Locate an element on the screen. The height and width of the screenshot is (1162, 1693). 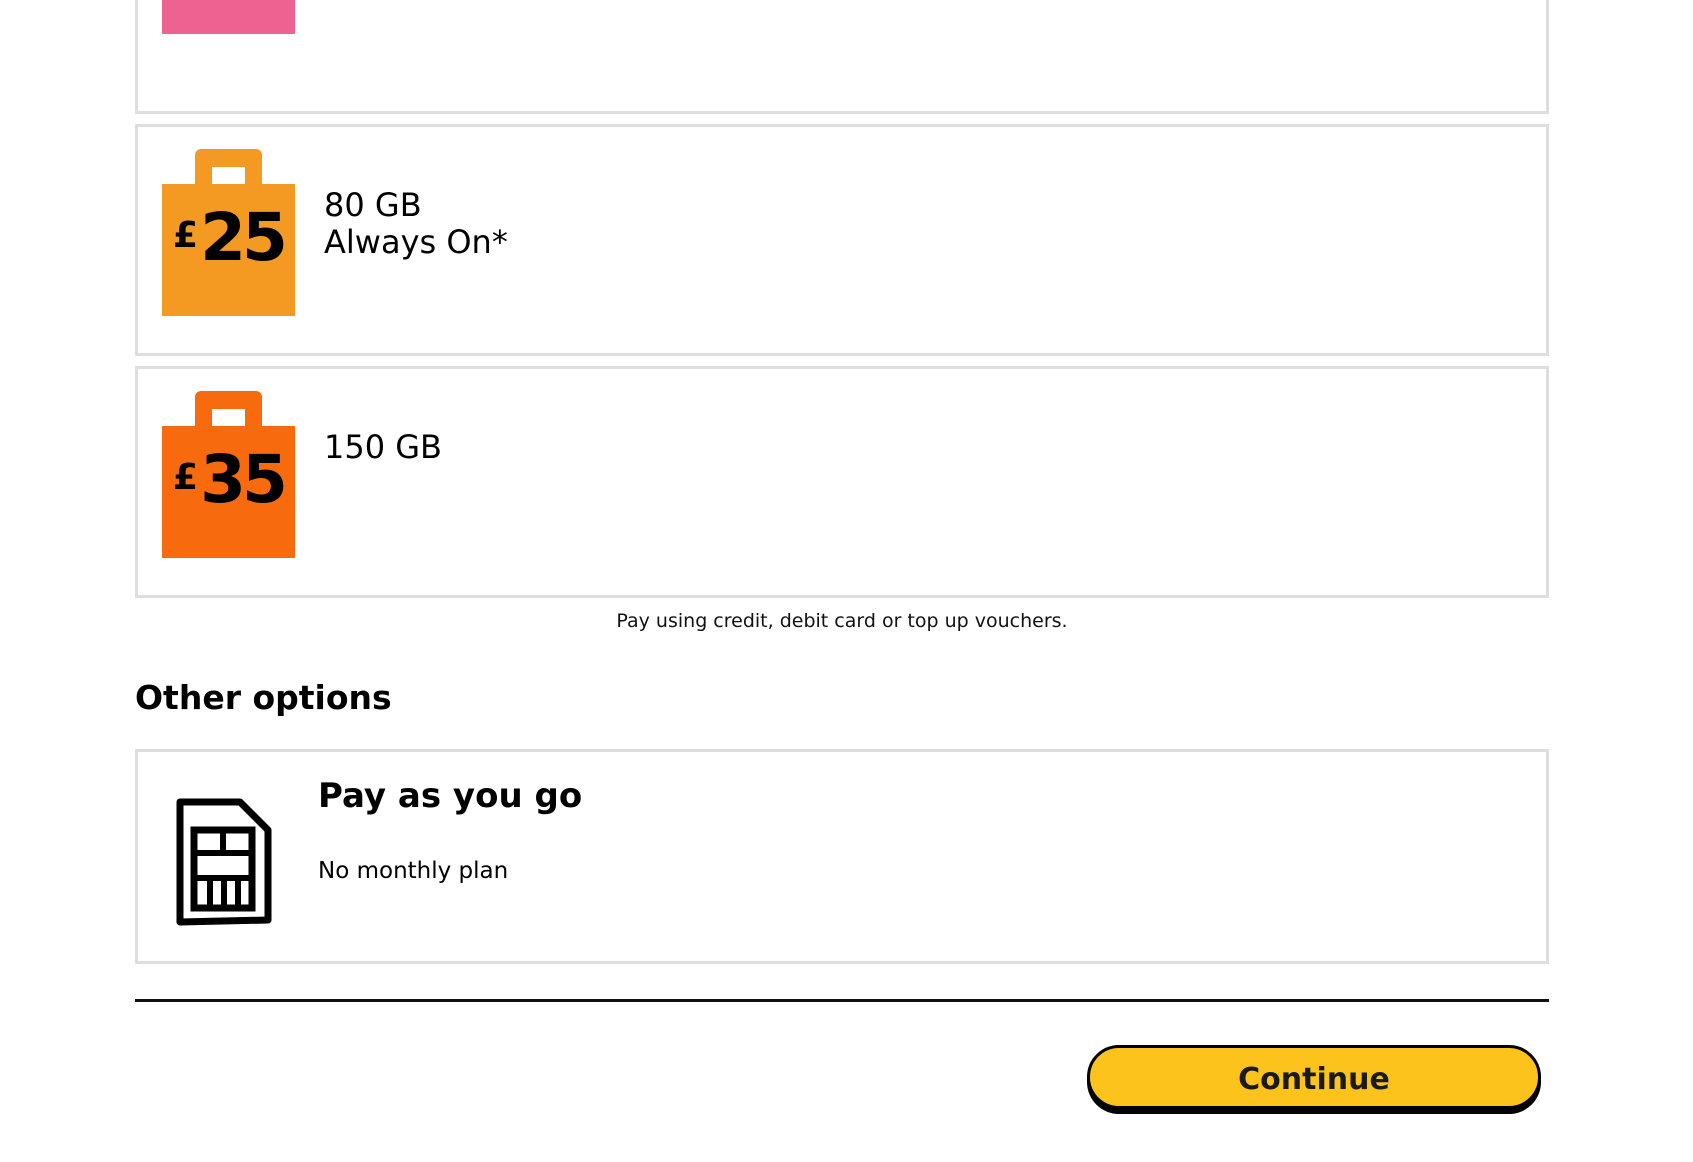
price-bag-icon: £20 is located at coordinates (228, 17).